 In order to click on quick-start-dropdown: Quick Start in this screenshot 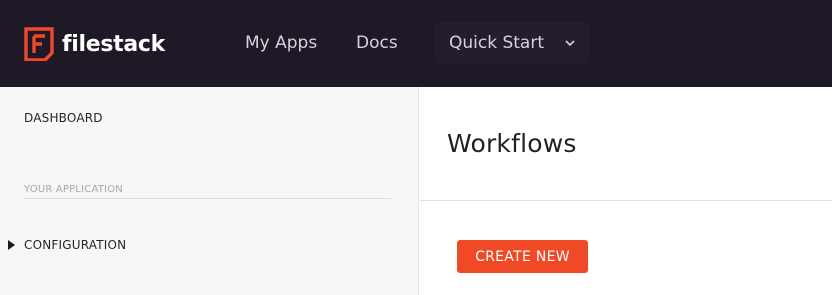, I will do `click(512, 43)`.